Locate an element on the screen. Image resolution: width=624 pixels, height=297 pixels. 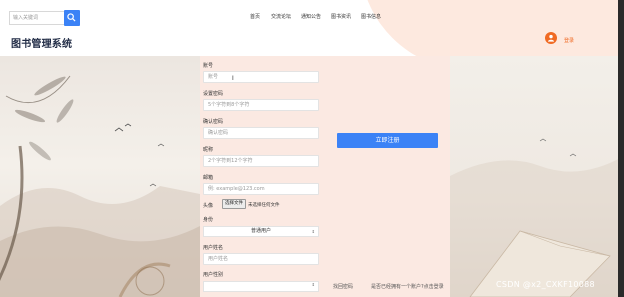
login-prompt-link: 是否已经拥有一个账户?点击登录 is located at coordinates (407, 286).